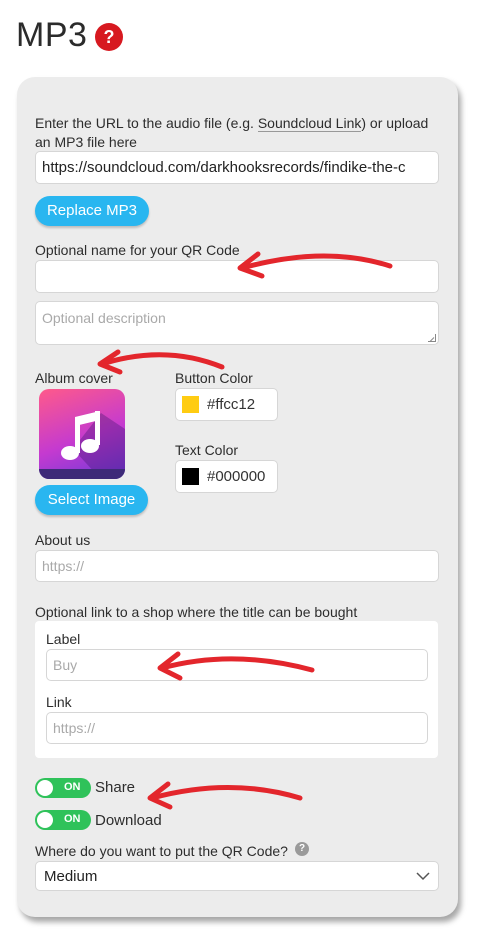 Image resolution: width=486 pixels, height=934 pixels. I want to click on arrow-icon-album-cover, so click(161, 362).